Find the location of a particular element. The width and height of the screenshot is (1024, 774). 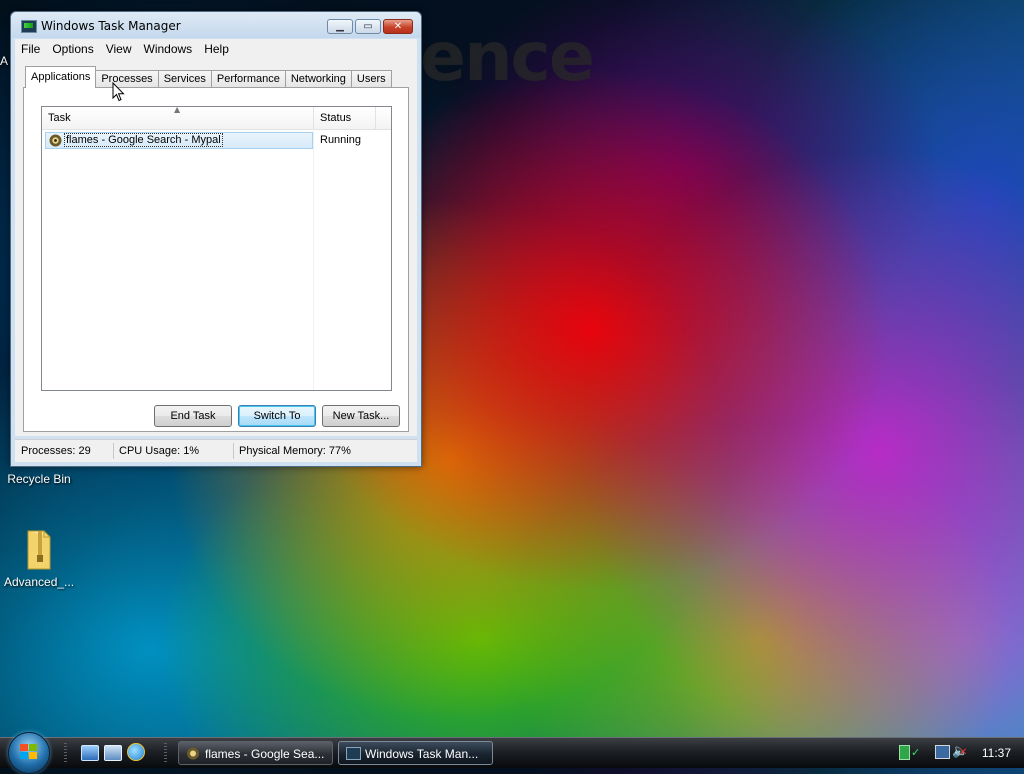

desktop-icon-label: Recycle Bin is located at coordinates (39, 479).